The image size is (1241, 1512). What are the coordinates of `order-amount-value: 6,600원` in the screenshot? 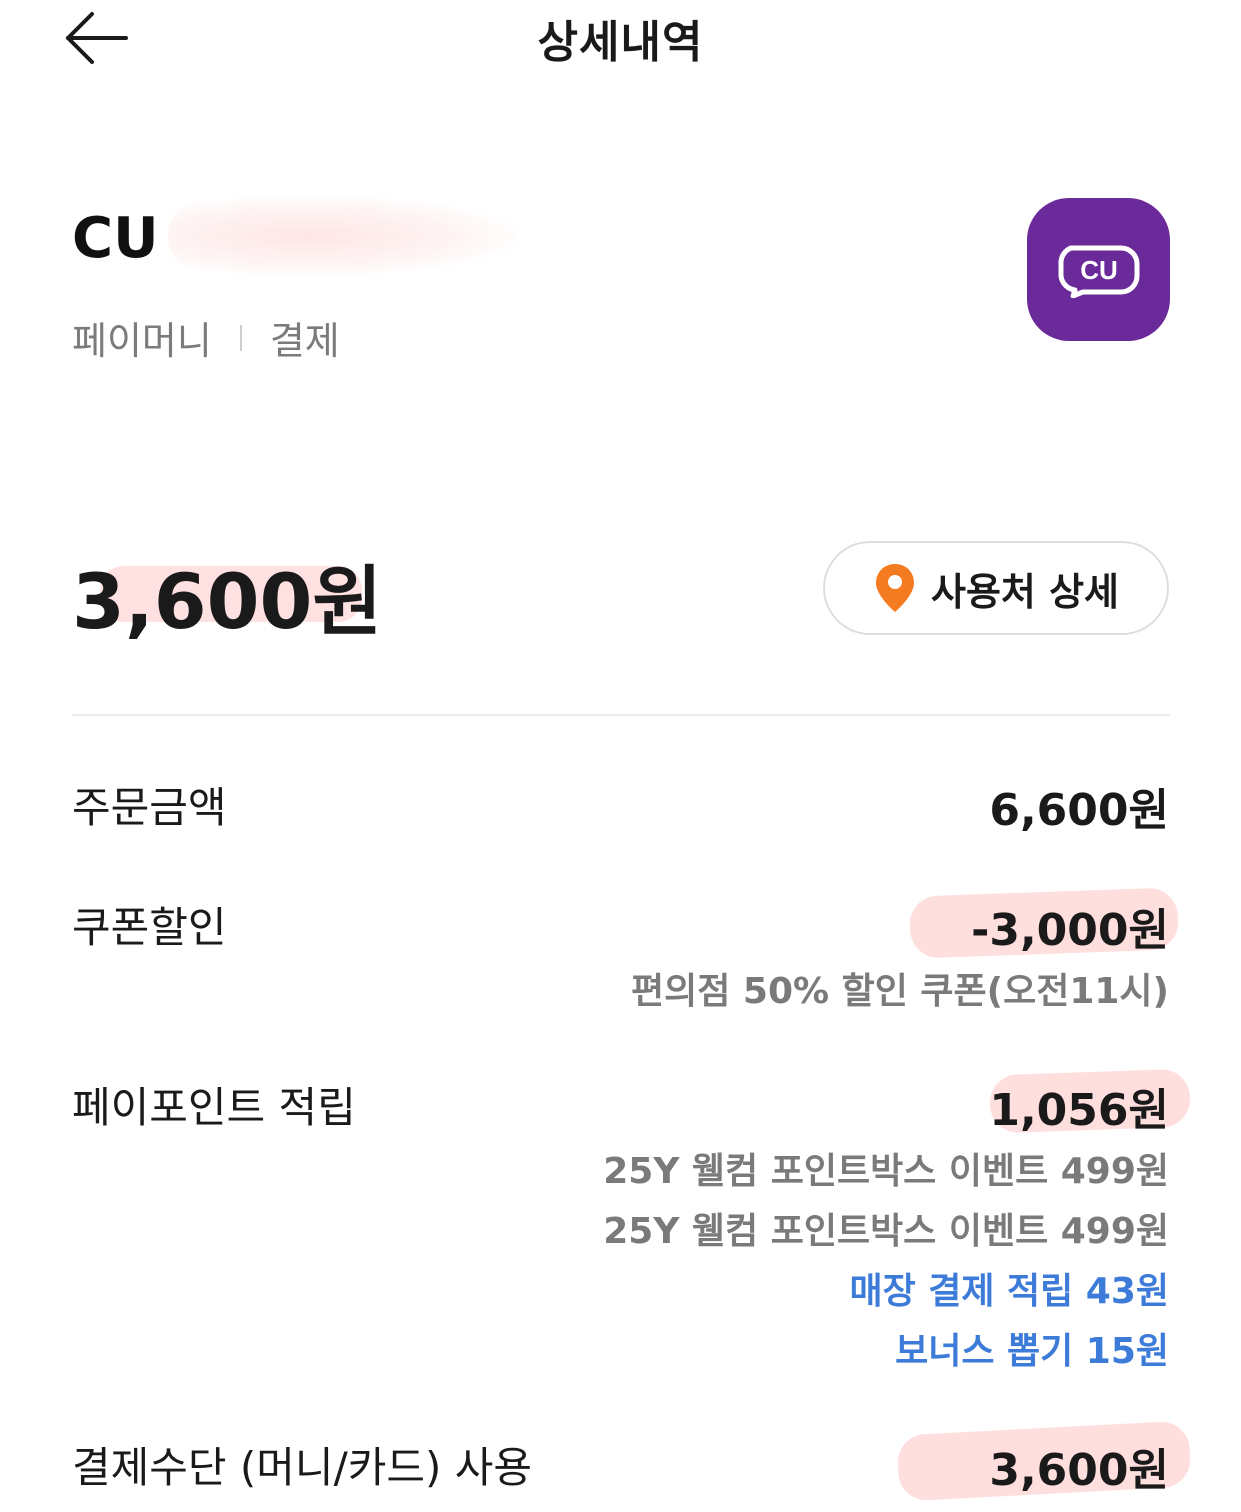 It's located at (1079, 810).